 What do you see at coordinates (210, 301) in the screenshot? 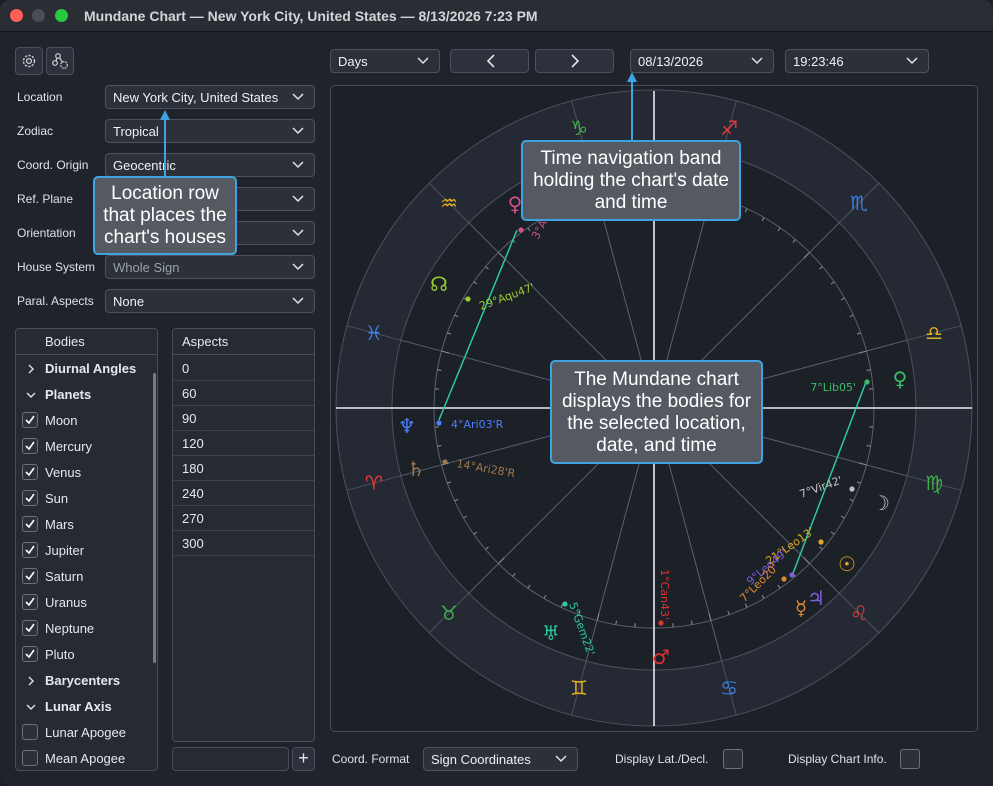
I see `setting-dropdown: None` at bounding box center [210, 301].